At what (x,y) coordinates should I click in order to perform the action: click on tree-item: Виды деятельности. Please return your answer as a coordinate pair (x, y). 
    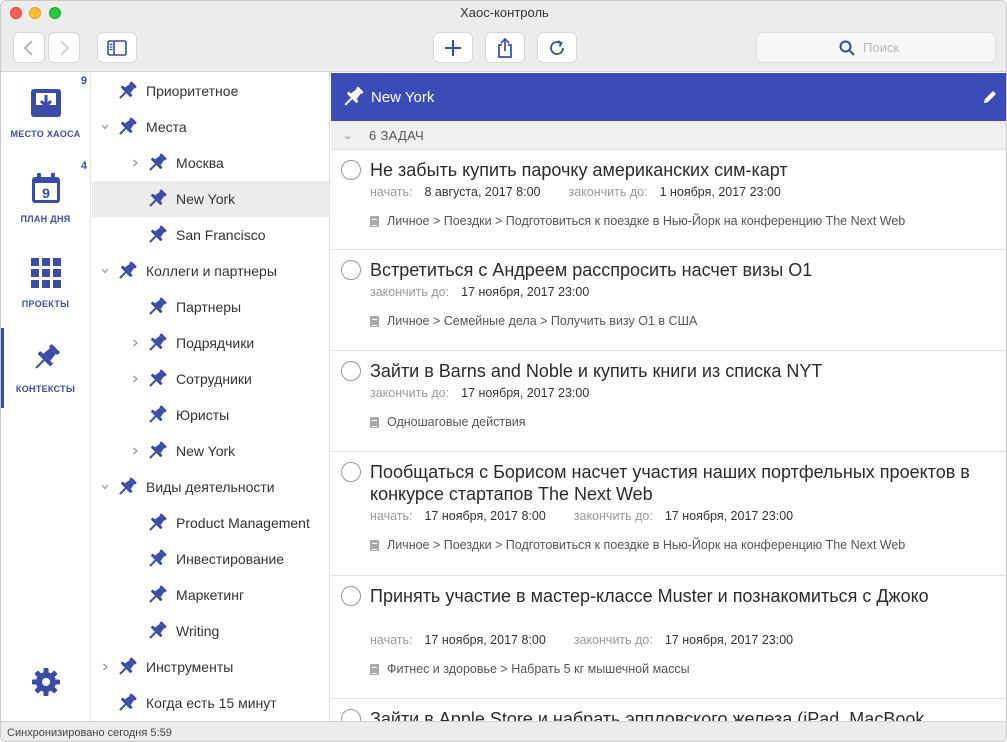
    Looking at the image, I should click on (210, 487).